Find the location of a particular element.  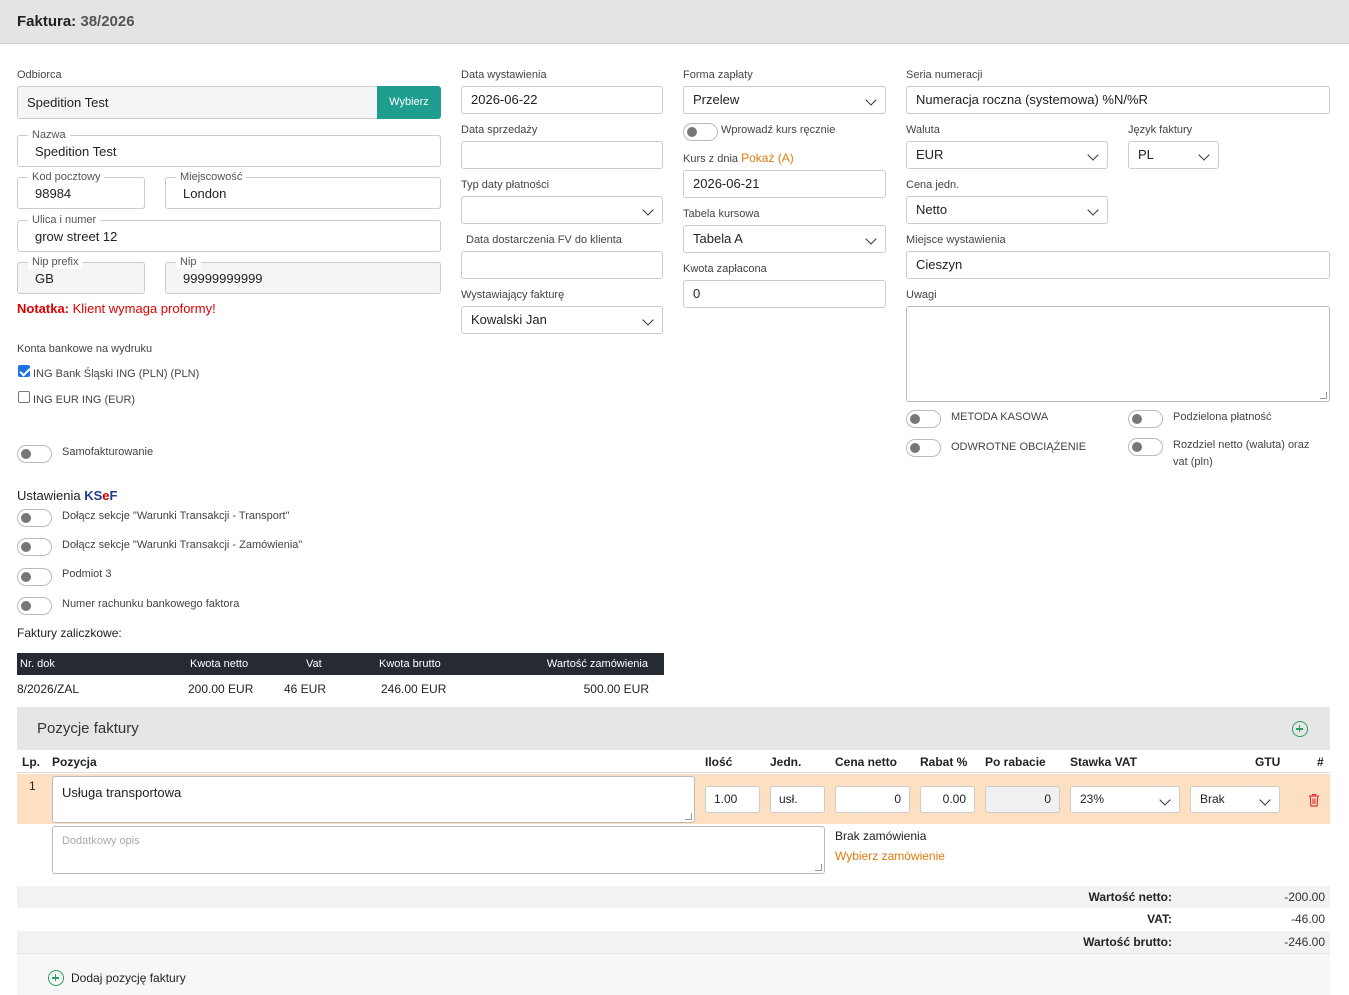

tabela-kursowa-select: Tabela A is located at coordinates (784, 239).